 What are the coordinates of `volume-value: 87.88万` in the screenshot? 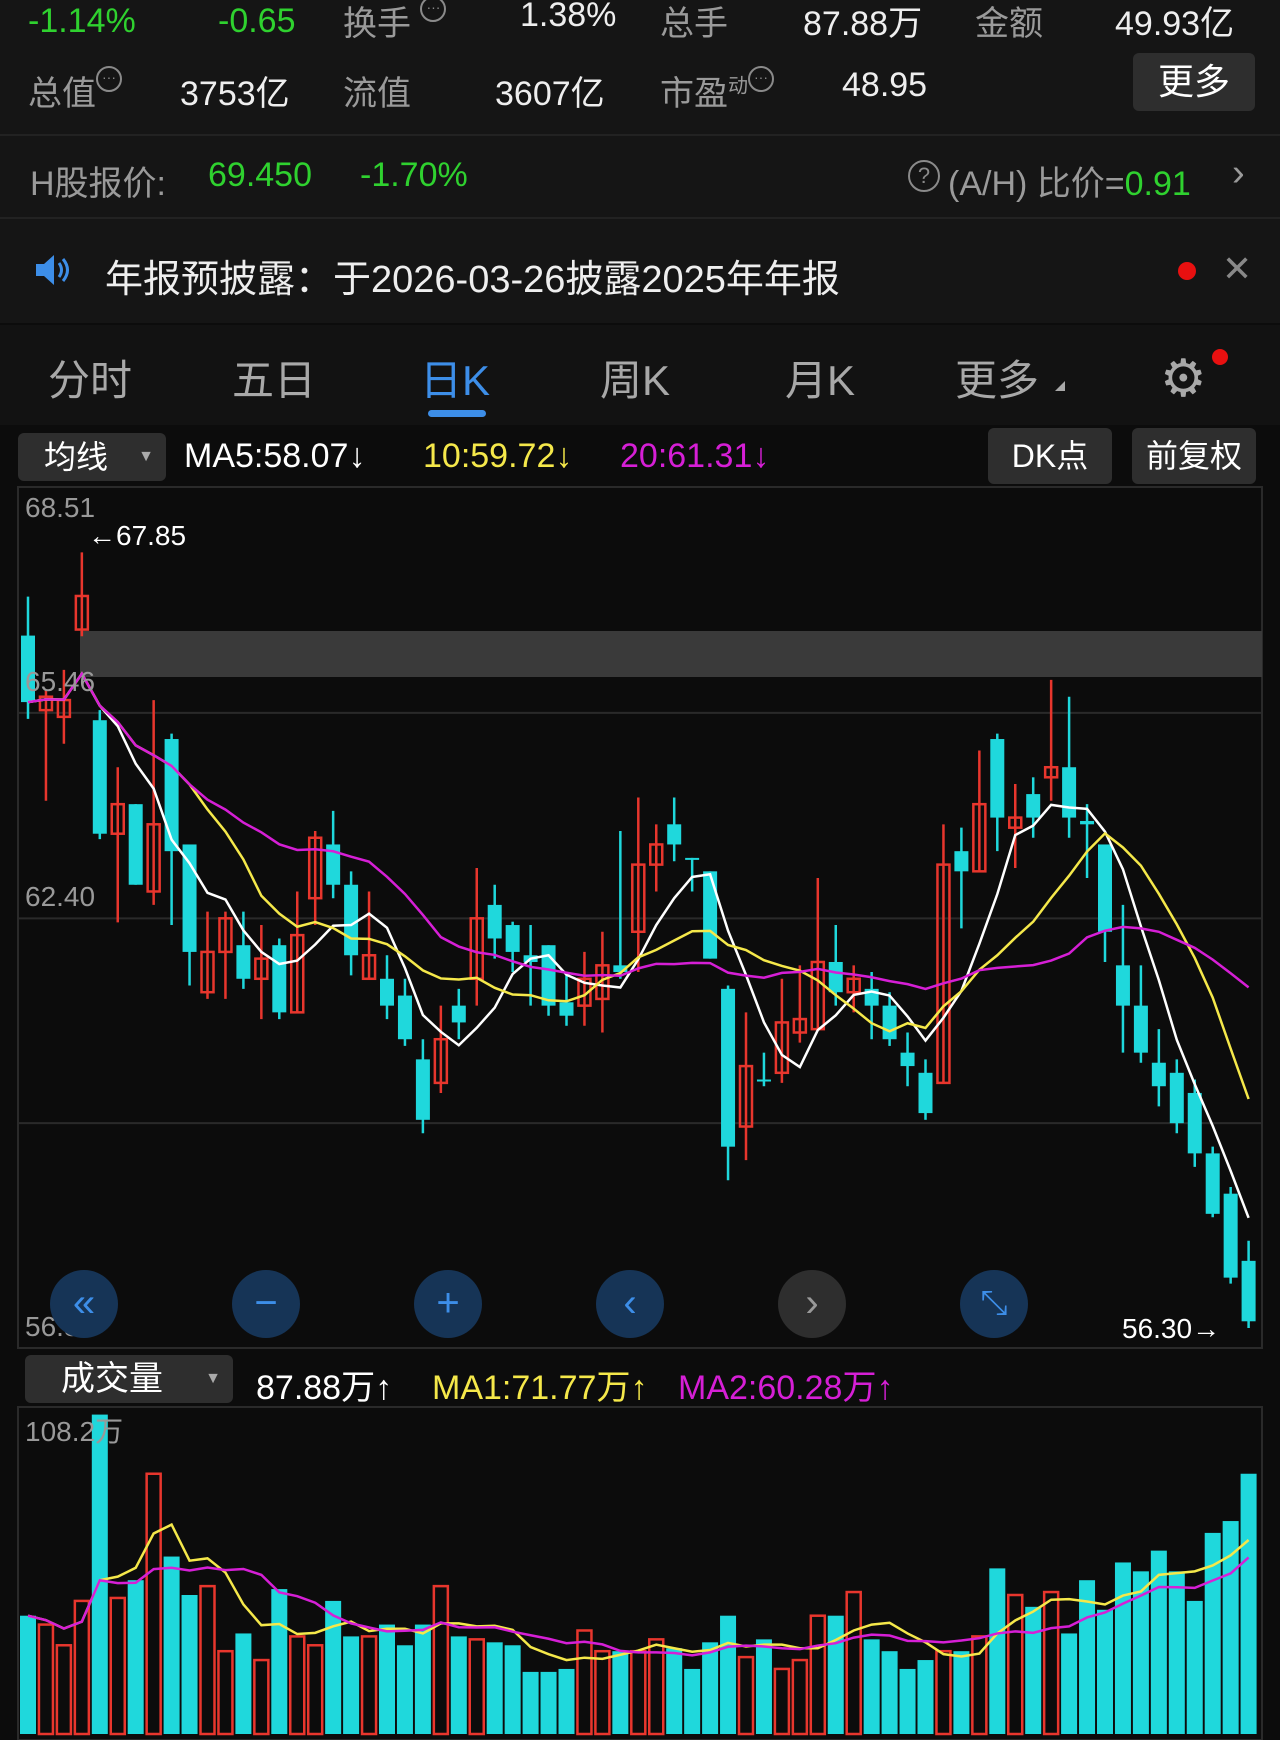 It's located at (863, 24).